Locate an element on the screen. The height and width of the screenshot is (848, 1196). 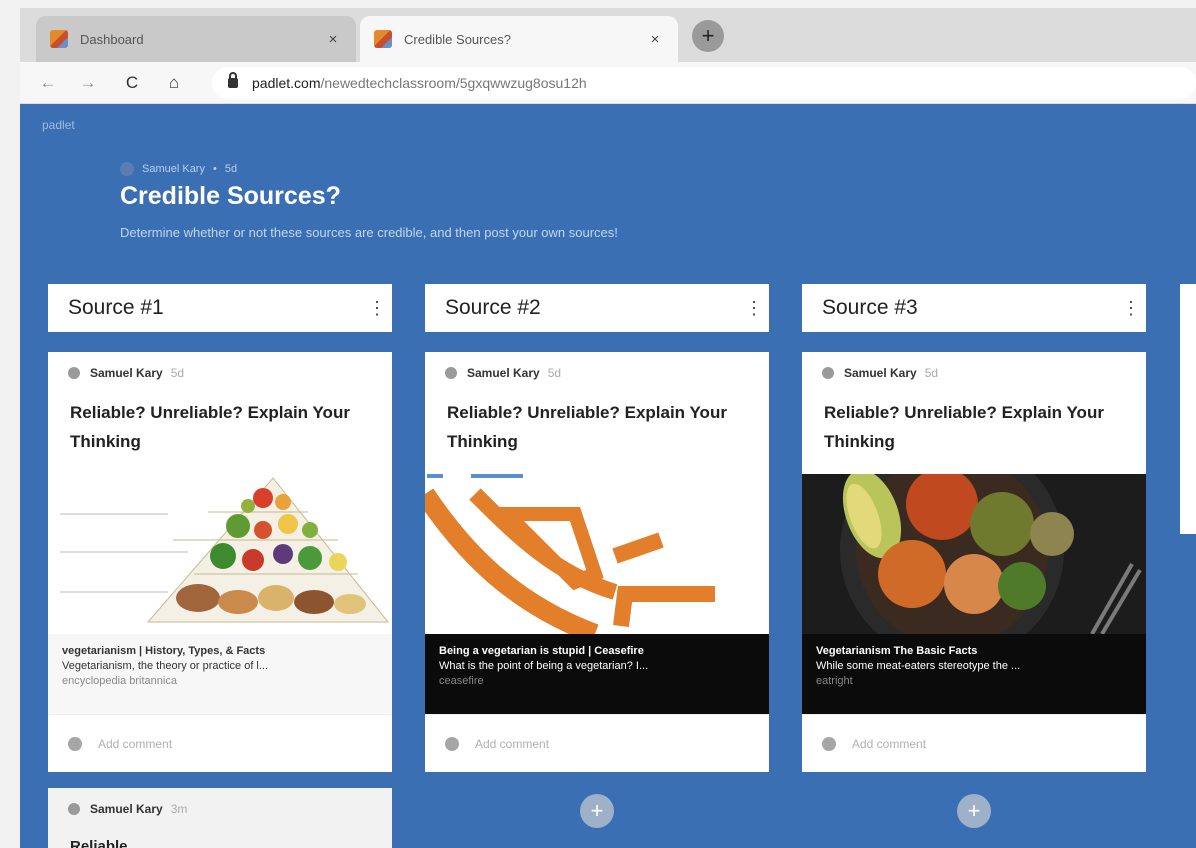
tab-credible-sources: Credible Sources? × is located at coordinates (519, 39).